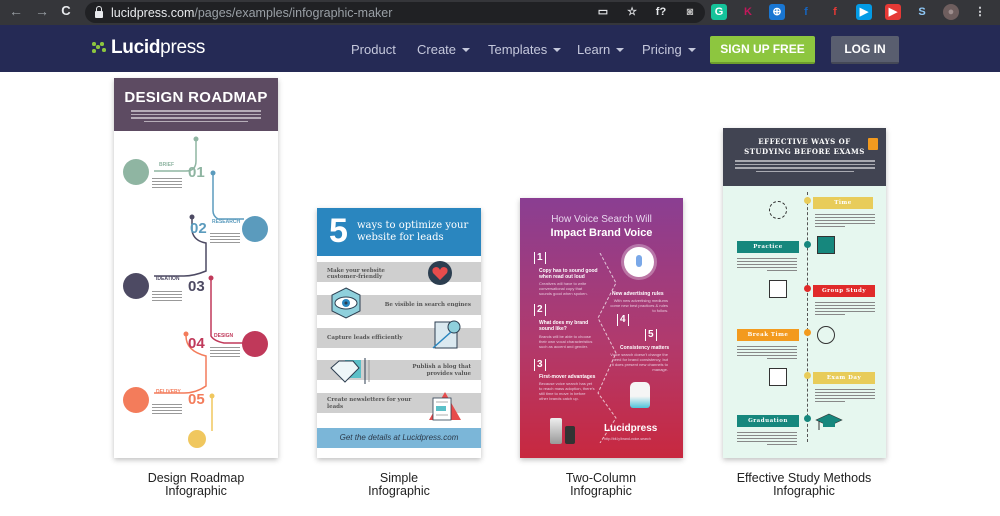 The image size is (1000, 516). I want to click on lucidpress-logo: Lucidpress, so click(148, 48).